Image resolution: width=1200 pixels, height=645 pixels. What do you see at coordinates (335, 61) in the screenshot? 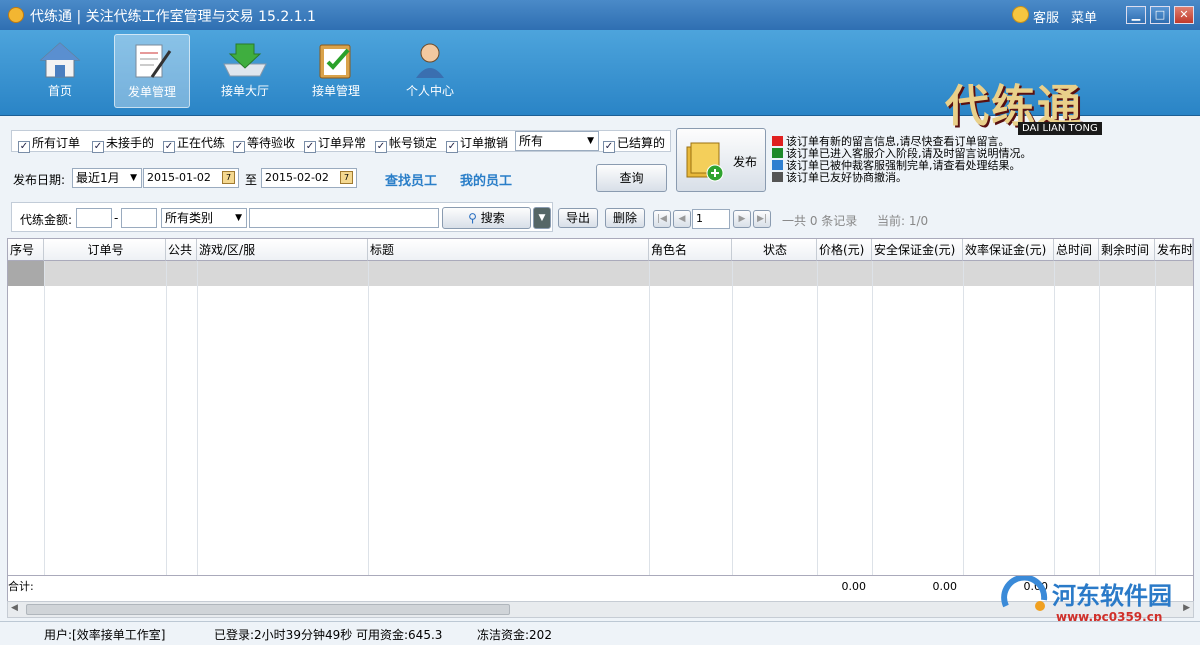
I see `clipboard-icon` at bounding box center [335, 61].